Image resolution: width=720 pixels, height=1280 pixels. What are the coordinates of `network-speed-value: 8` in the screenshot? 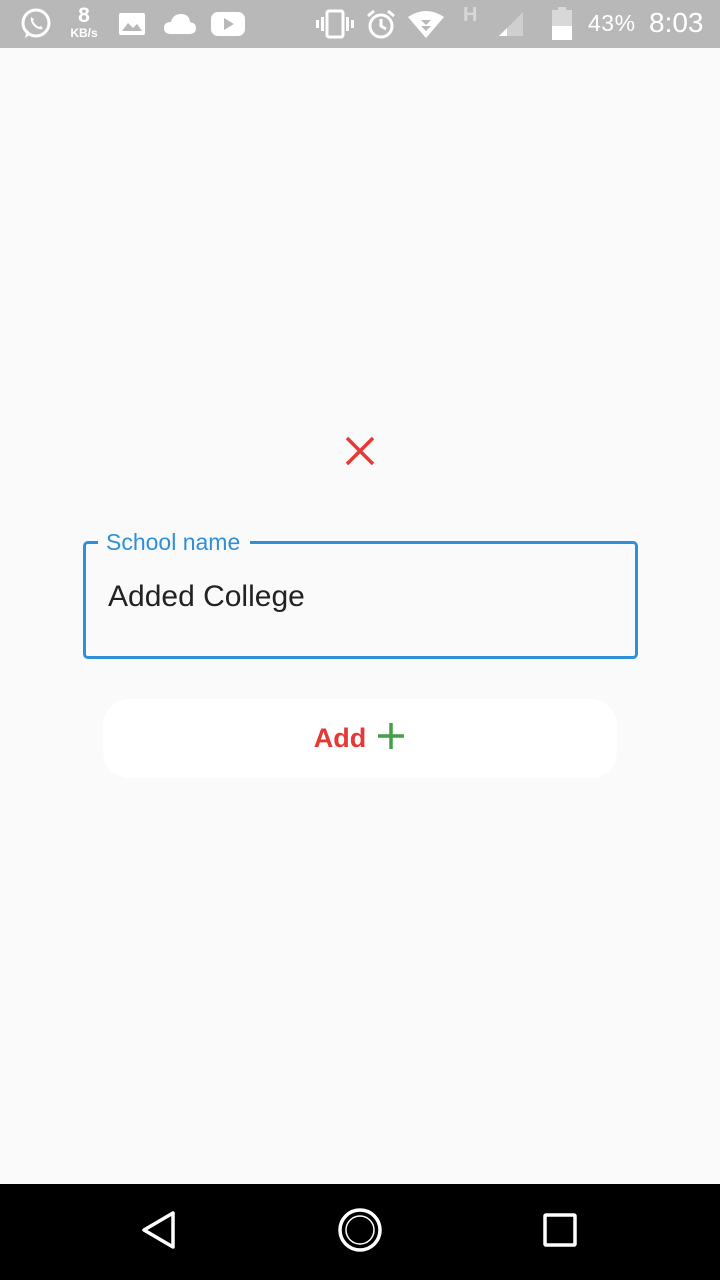 It's located at (84, 15).